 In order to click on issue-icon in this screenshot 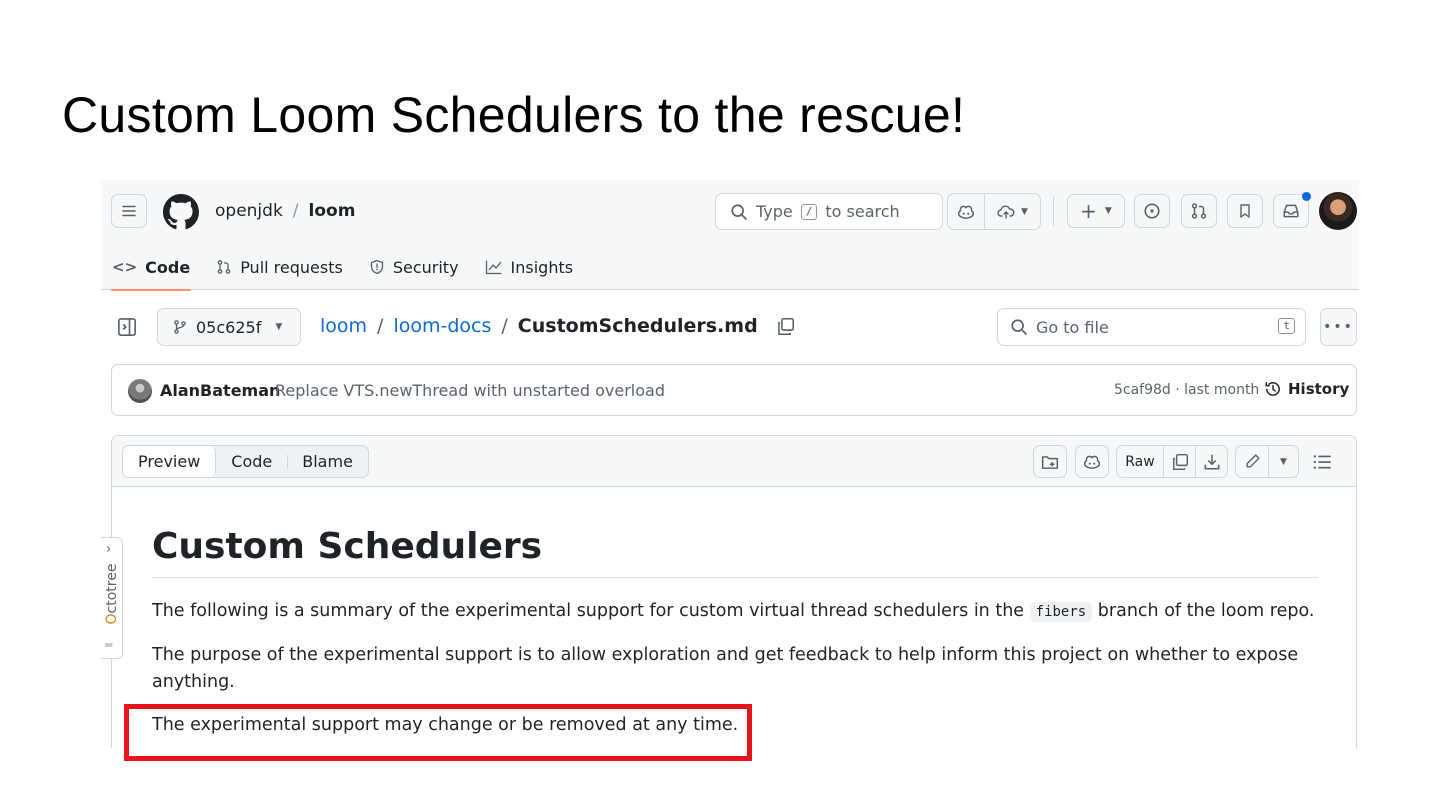, I will do `click(1152, 211)`.